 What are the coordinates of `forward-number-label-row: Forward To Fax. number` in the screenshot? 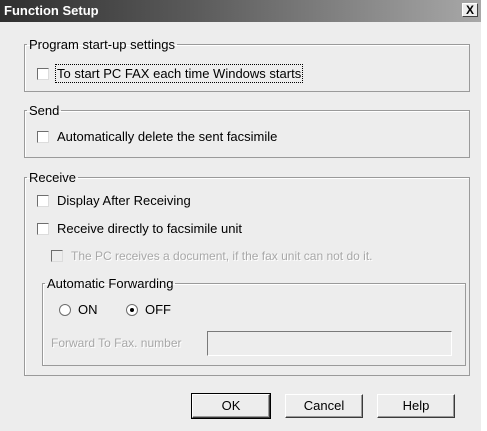 It's located at (116, 343).